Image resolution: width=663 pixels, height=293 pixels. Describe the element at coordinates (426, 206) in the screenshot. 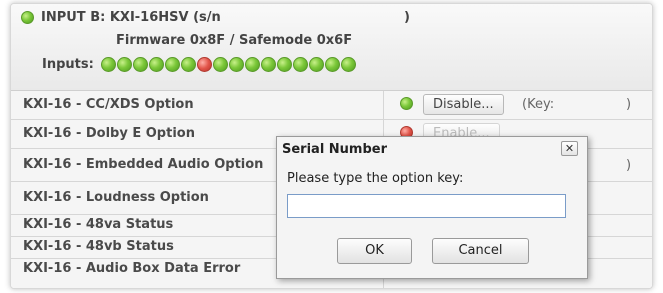

I see `option-key-input` at that location.